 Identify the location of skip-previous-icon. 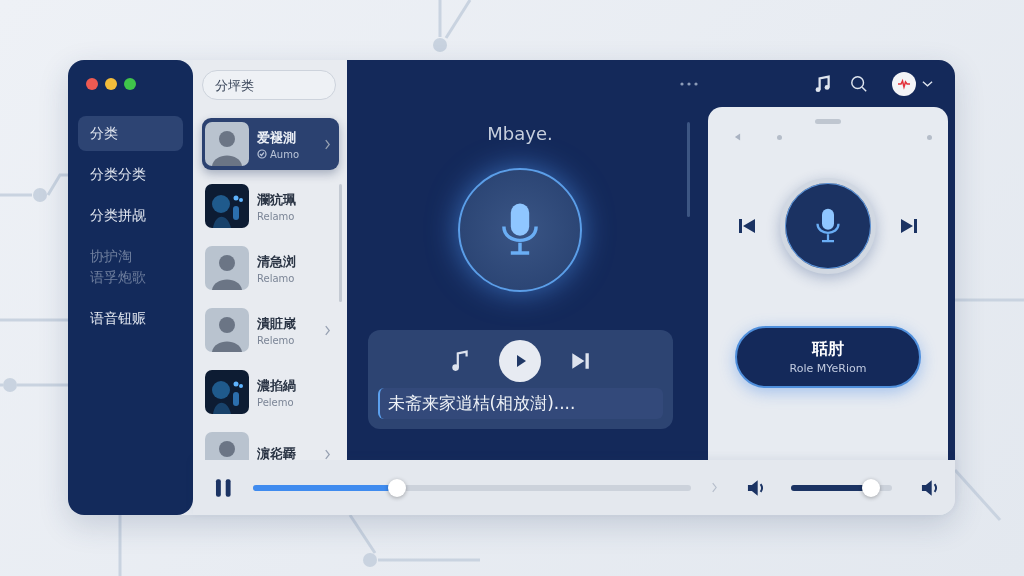
(747, 226).